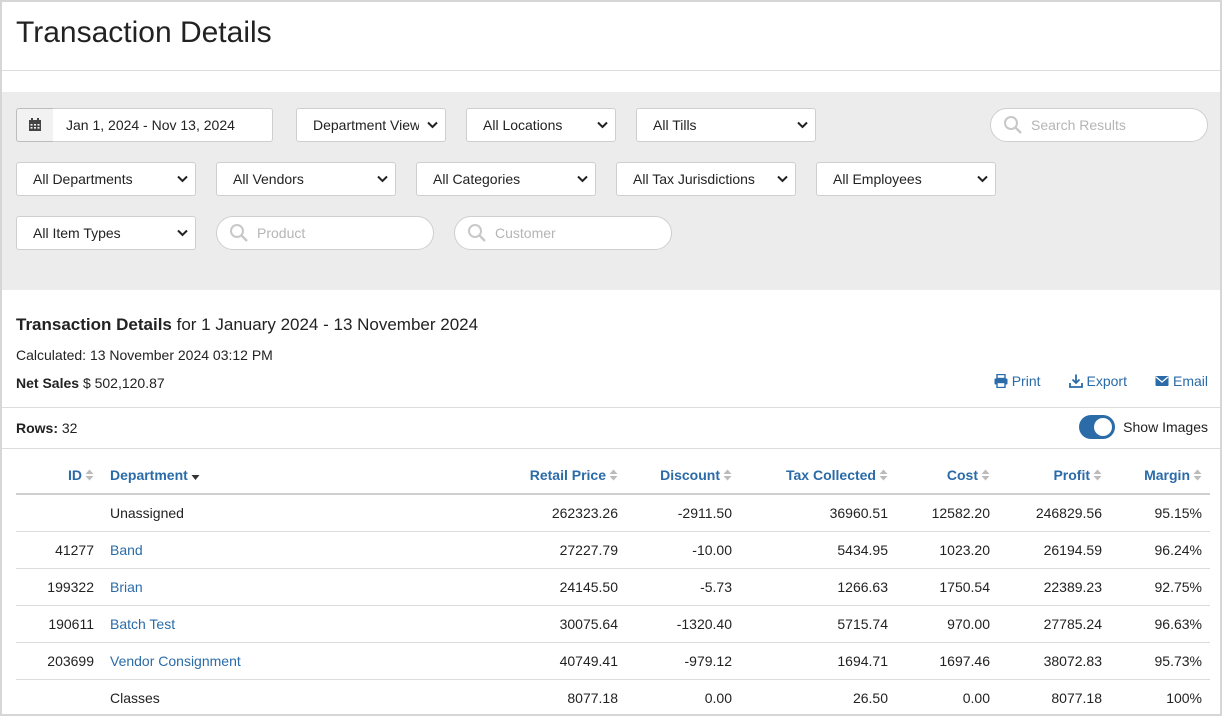 This screenshot has width=1222, height=716. I want to click on cell-id, so click(59, 513).